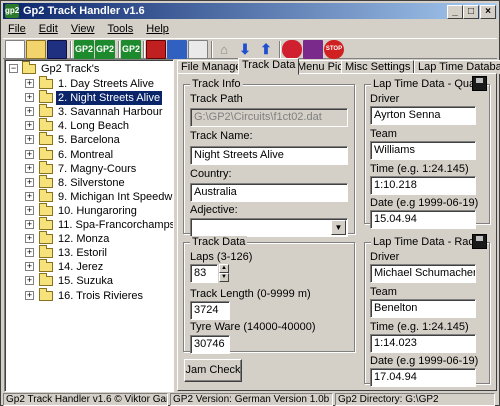 This screenshot has width=500, height=406. What do you see at coordinates (89, 266) in the screenshot?
I see `tree-item: +14. Jerez` at bounding box center [89, 266].